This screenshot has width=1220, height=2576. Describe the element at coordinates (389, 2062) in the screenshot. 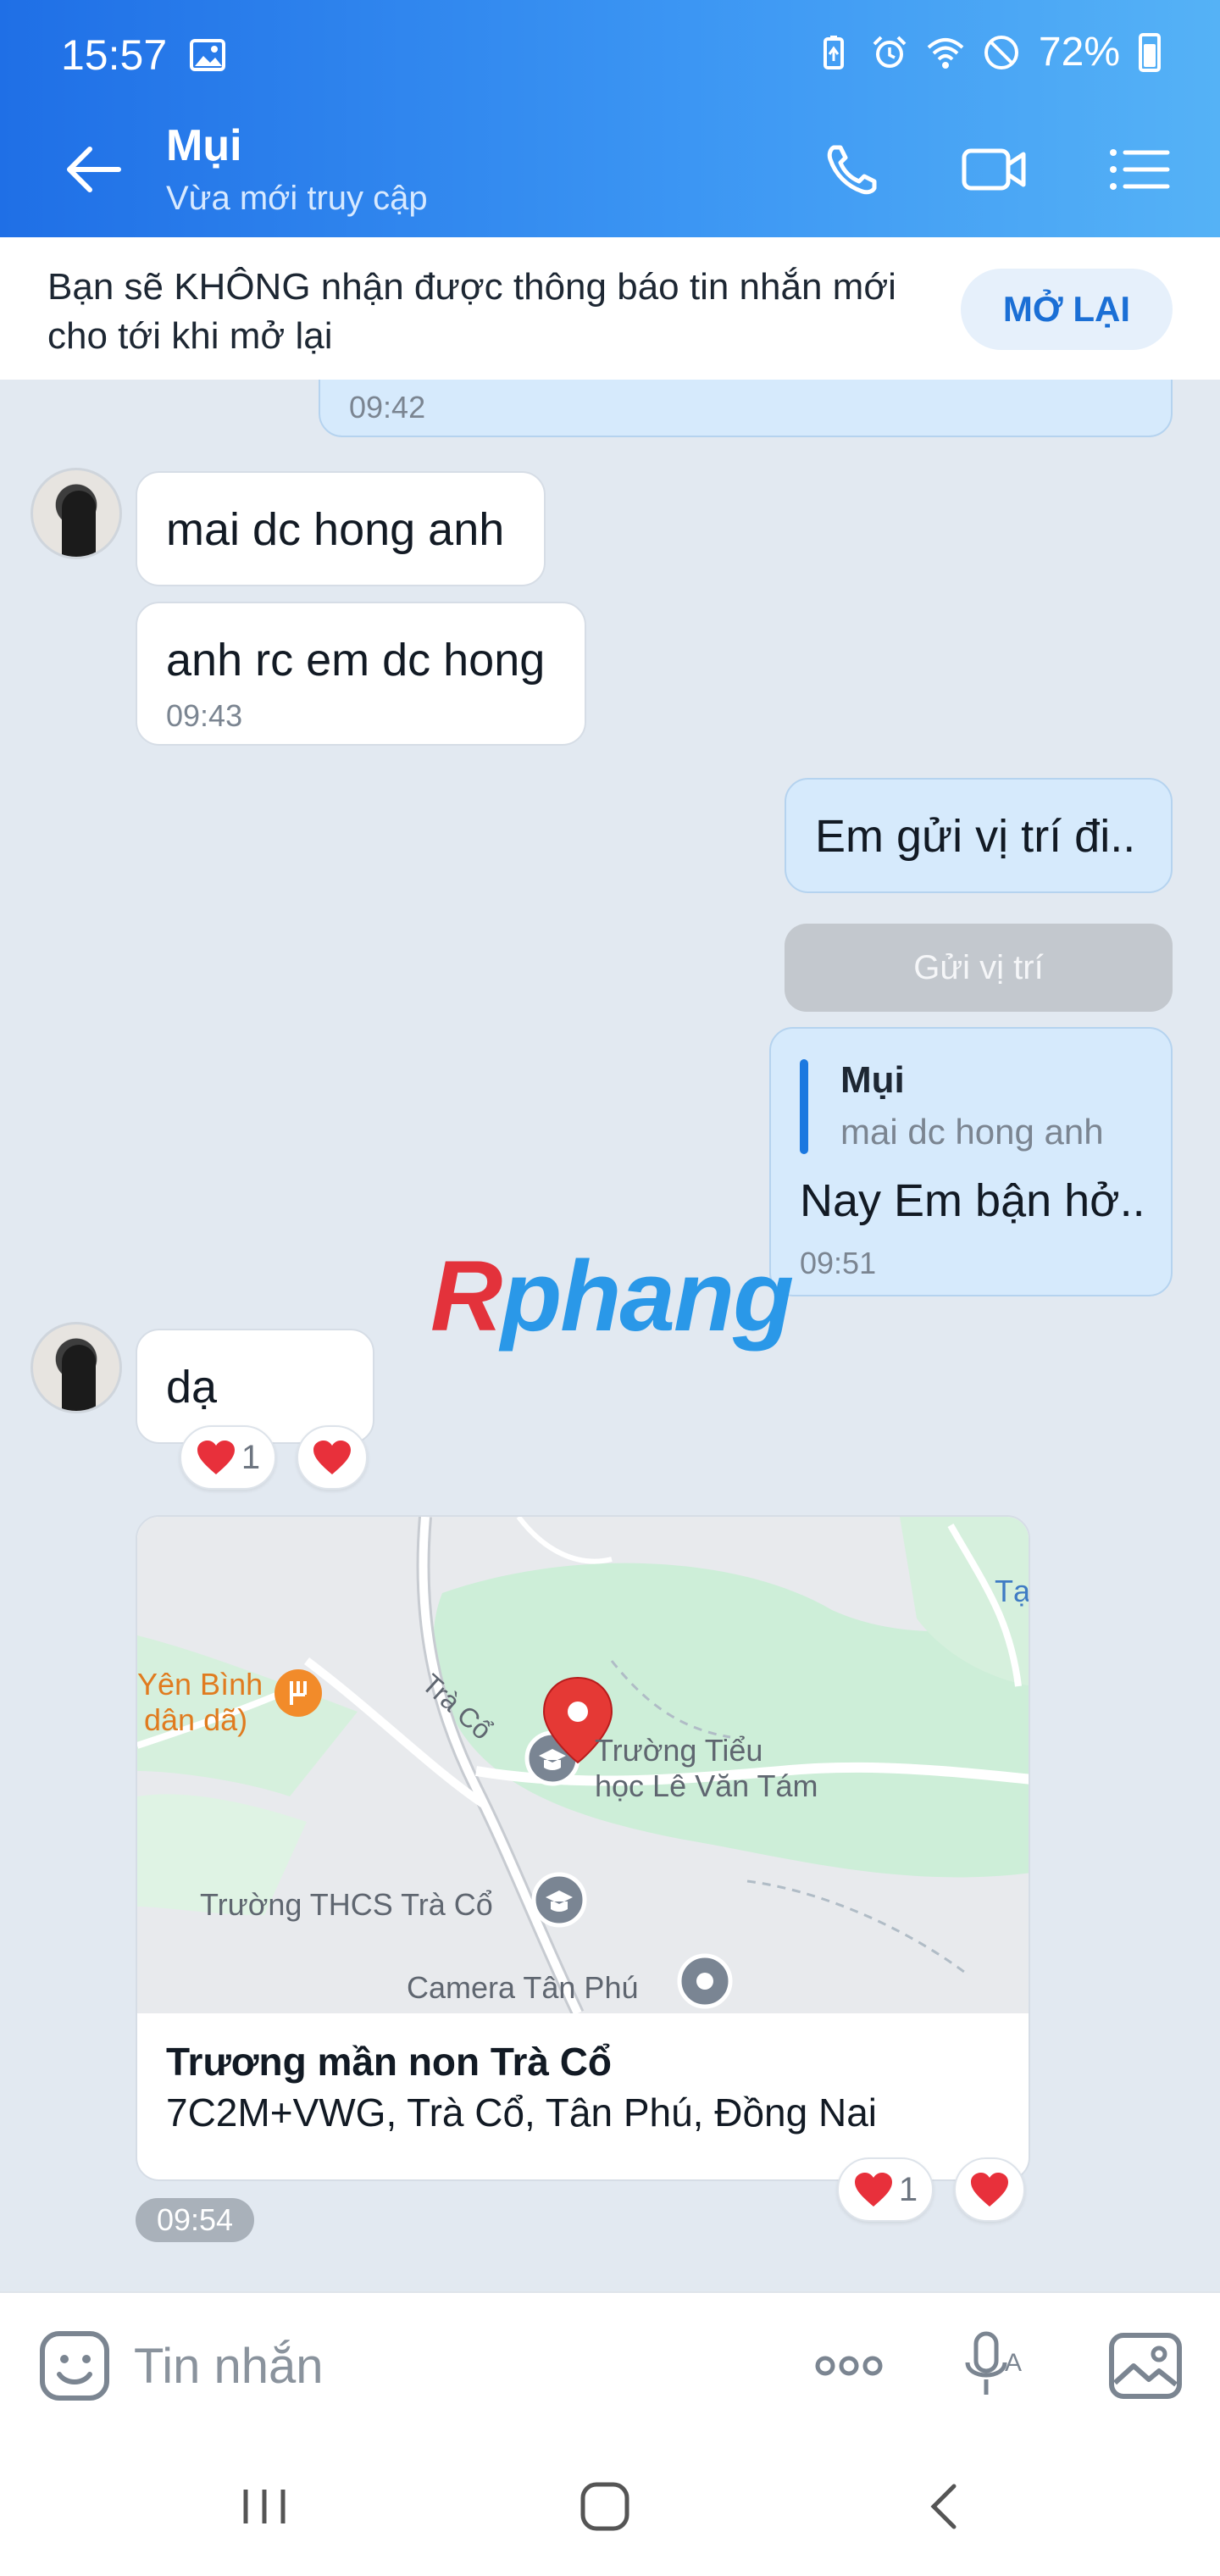

I see `location-title: Trương mần non Trà Cổ` at that location.